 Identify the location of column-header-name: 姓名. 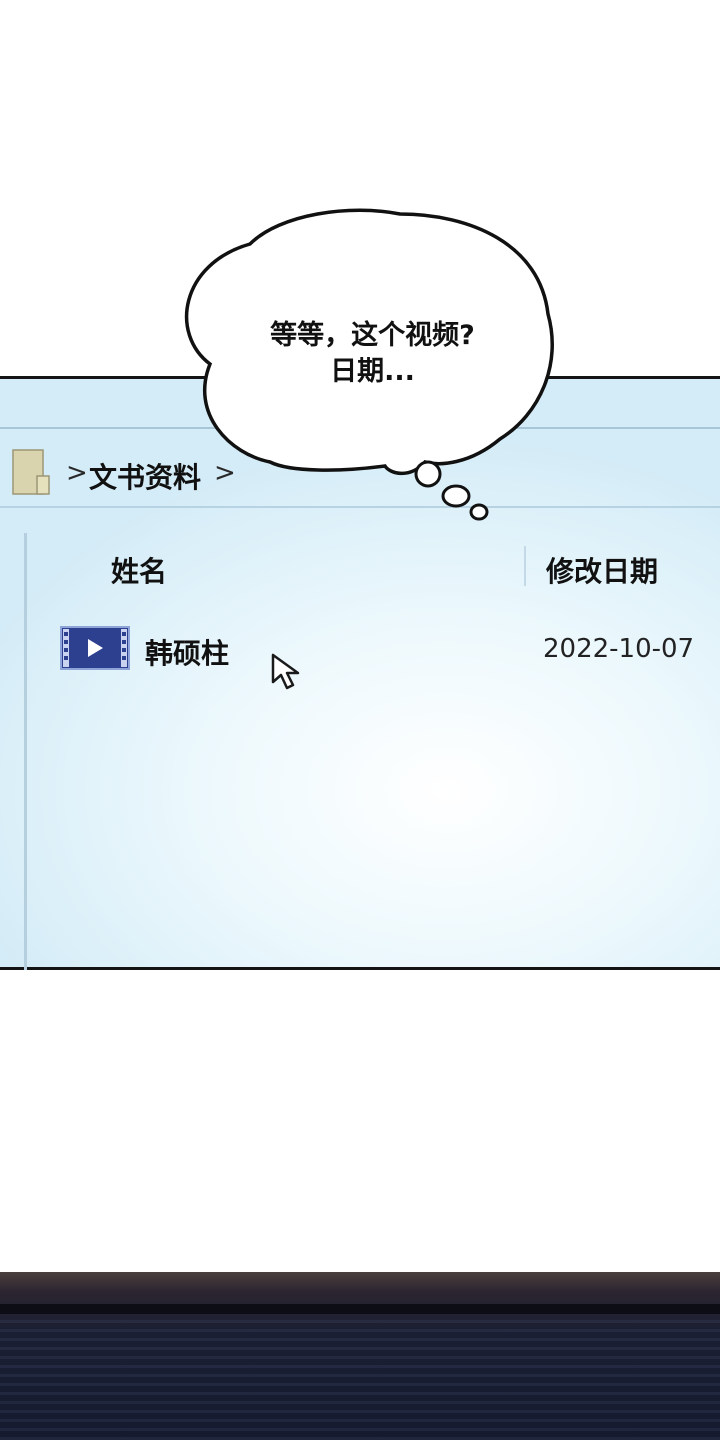
(139, 570).